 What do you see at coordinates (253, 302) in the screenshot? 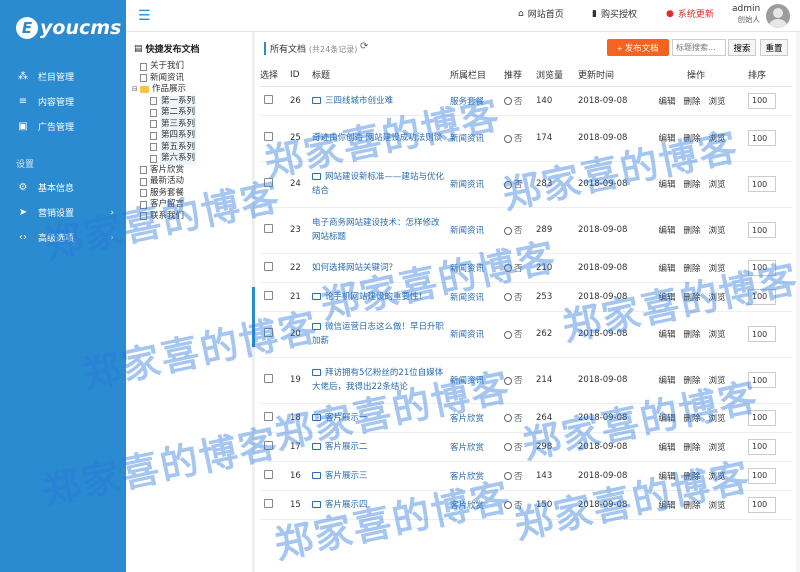
I see `tree-scrollbar` at bounding box center [253, 302].